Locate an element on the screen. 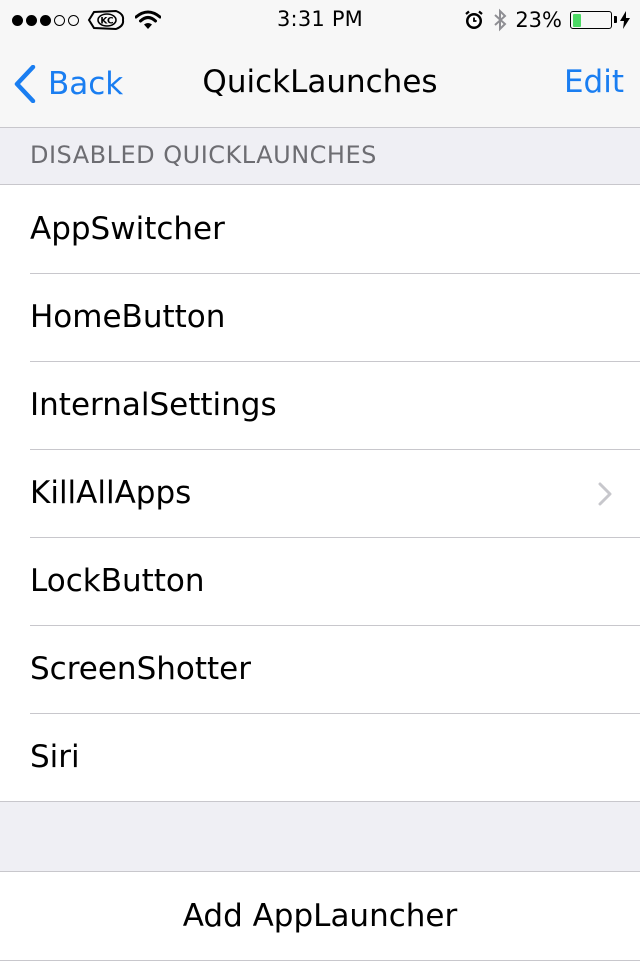 This screenshot has height=961, width=640. list-item-label: LockButton is located at coordinates (117, 581).